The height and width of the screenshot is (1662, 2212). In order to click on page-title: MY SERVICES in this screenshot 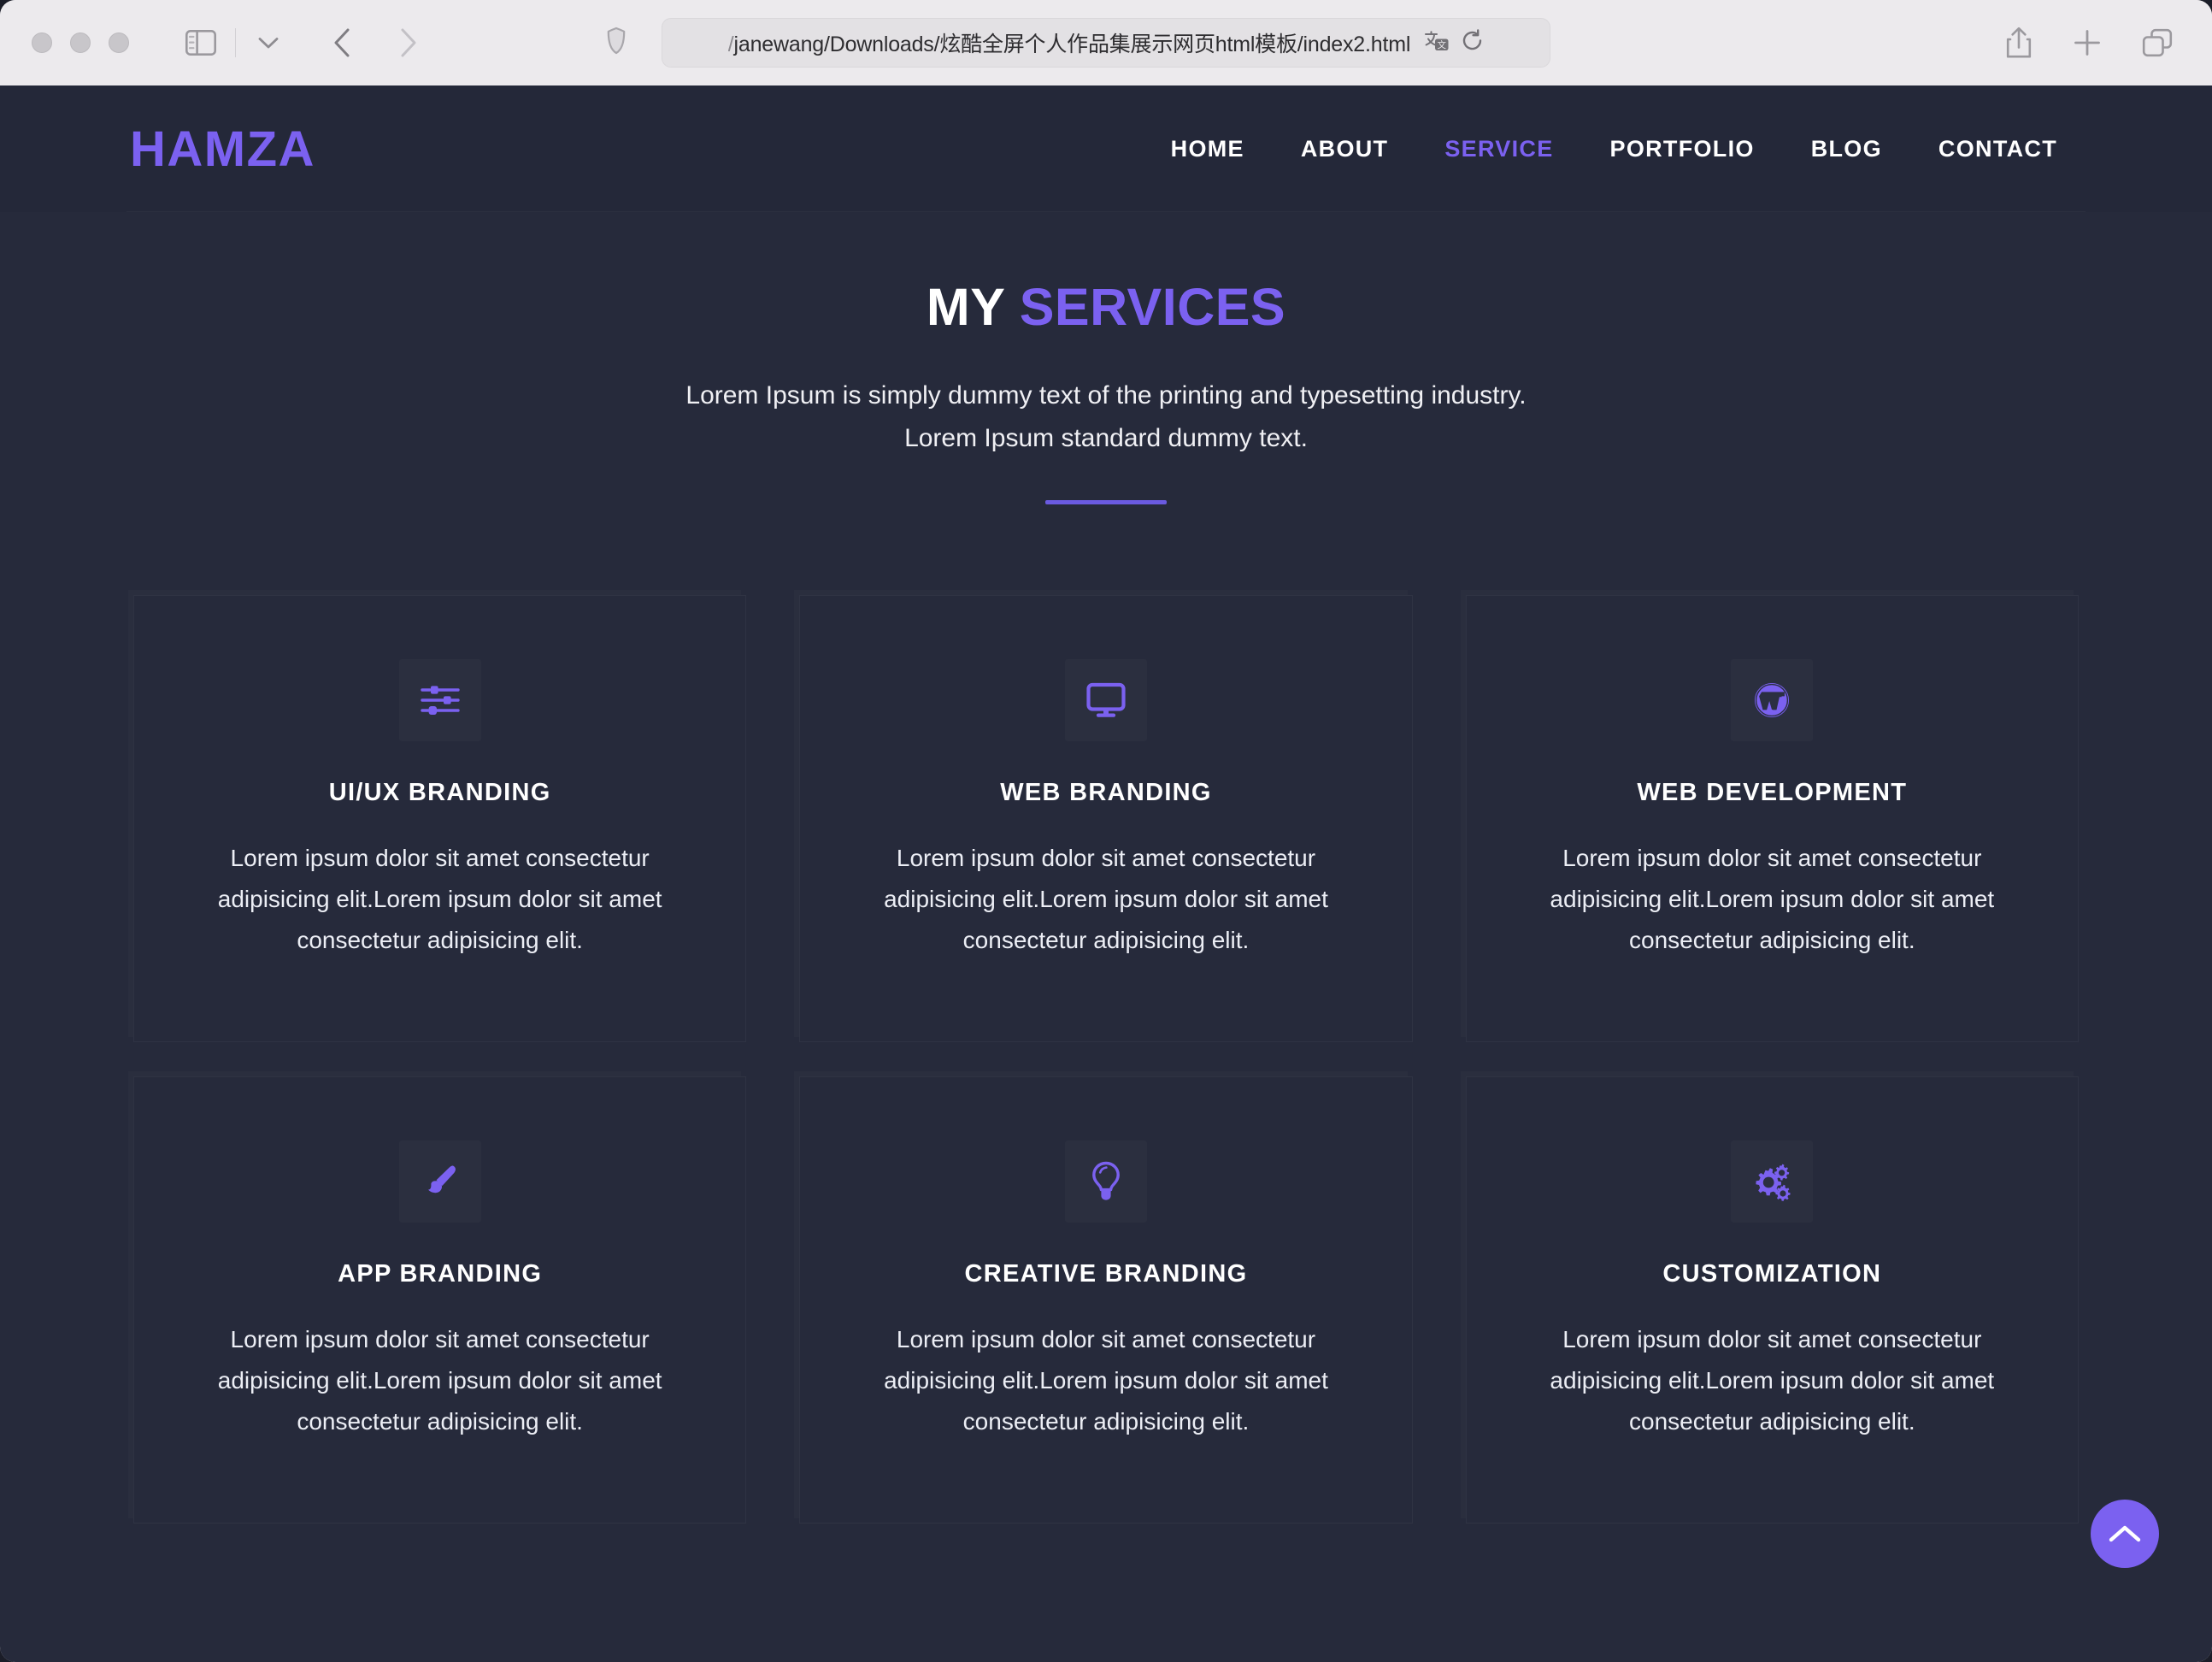, I will do `click(1106, 307)`.